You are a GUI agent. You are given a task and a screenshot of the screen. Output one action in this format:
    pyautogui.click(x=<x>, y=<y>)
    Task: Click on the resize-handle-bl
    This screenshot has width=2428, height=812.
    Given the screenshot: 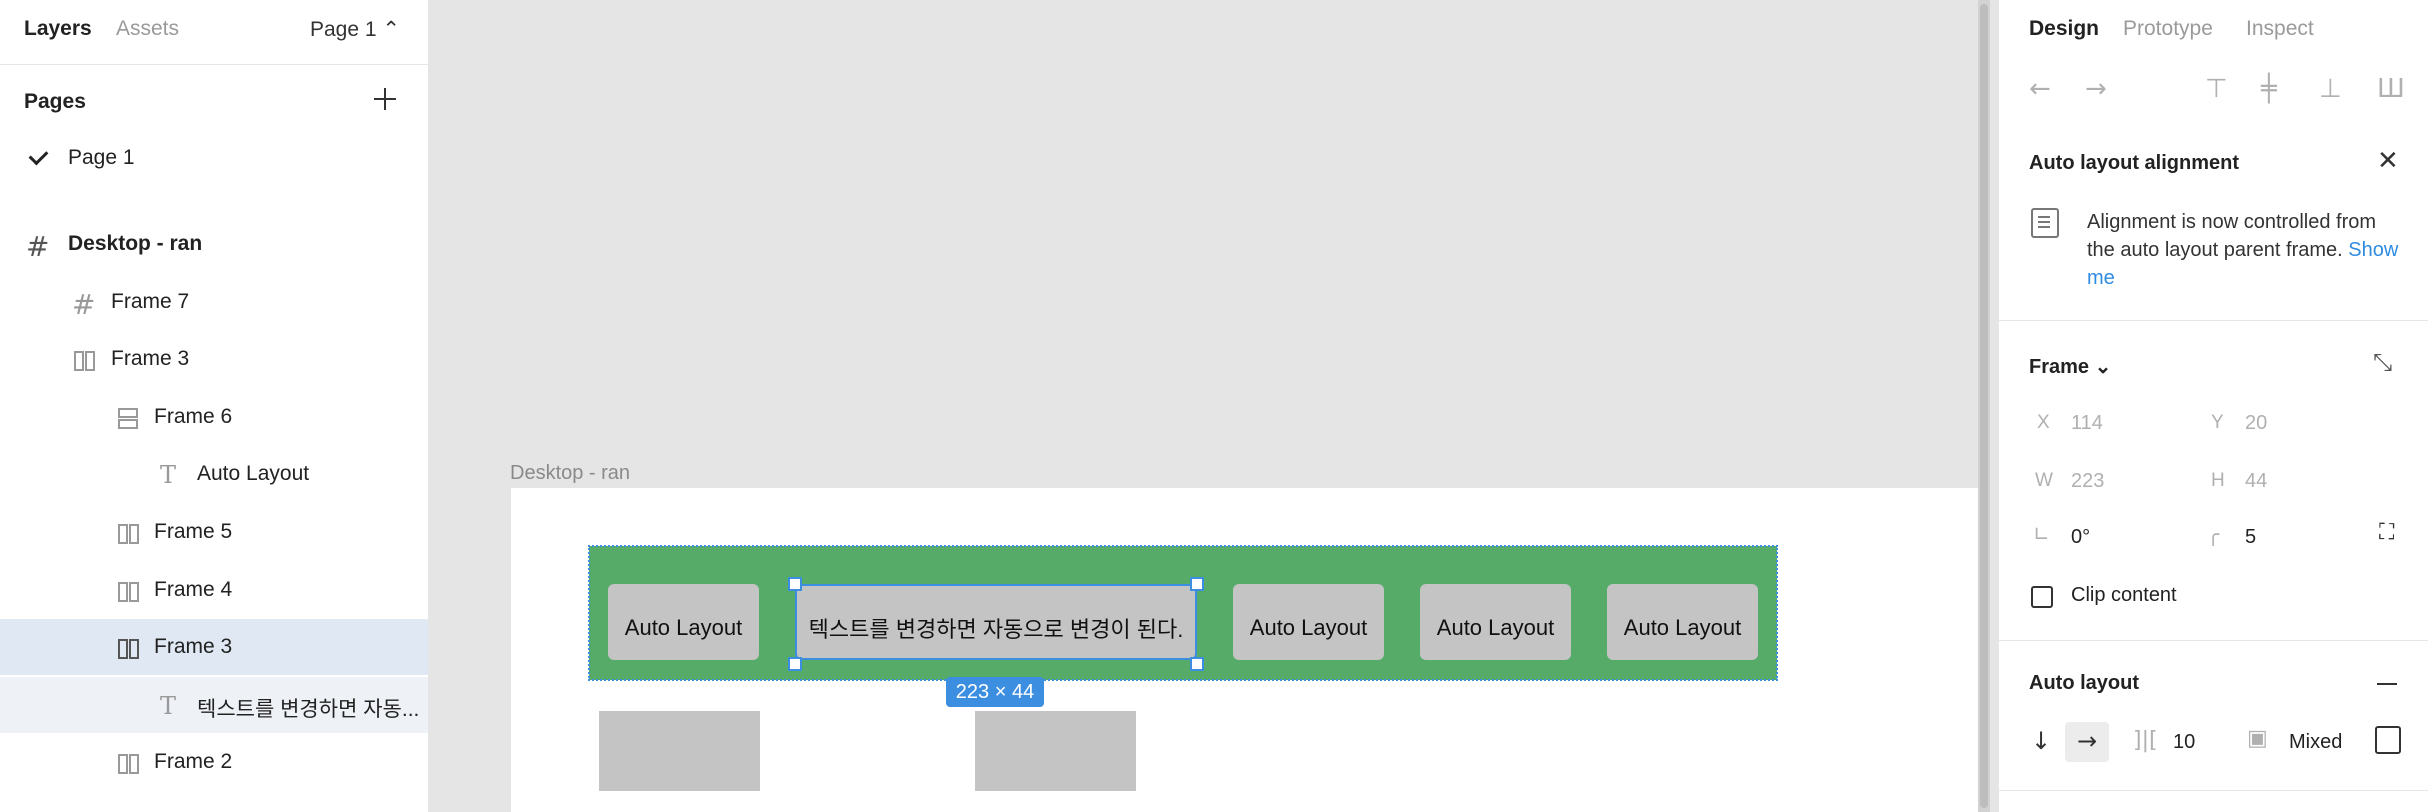 What is the action you would take?
    pyautogui.click(x=795, y=664)
    